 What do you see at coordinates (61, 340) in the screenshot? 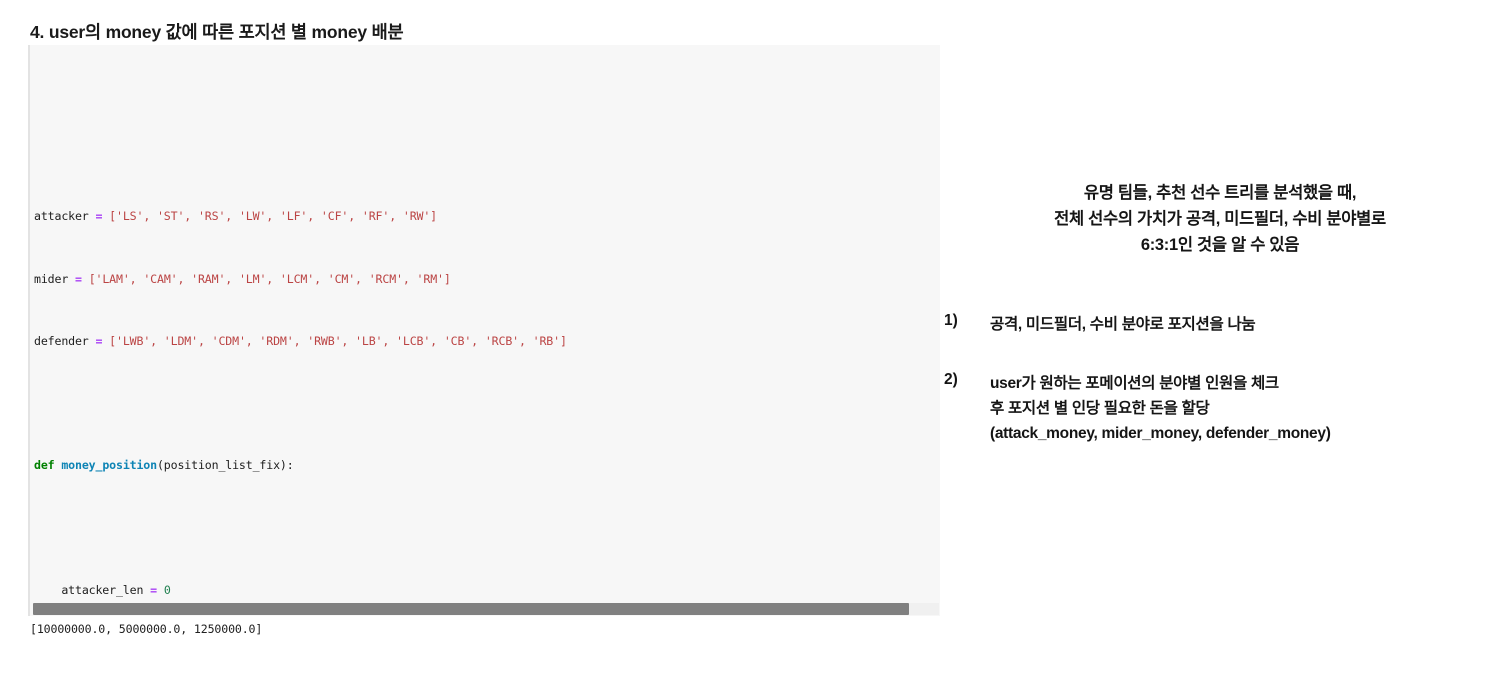
I see `var-defender: defender` at bounding box center [61, 340].